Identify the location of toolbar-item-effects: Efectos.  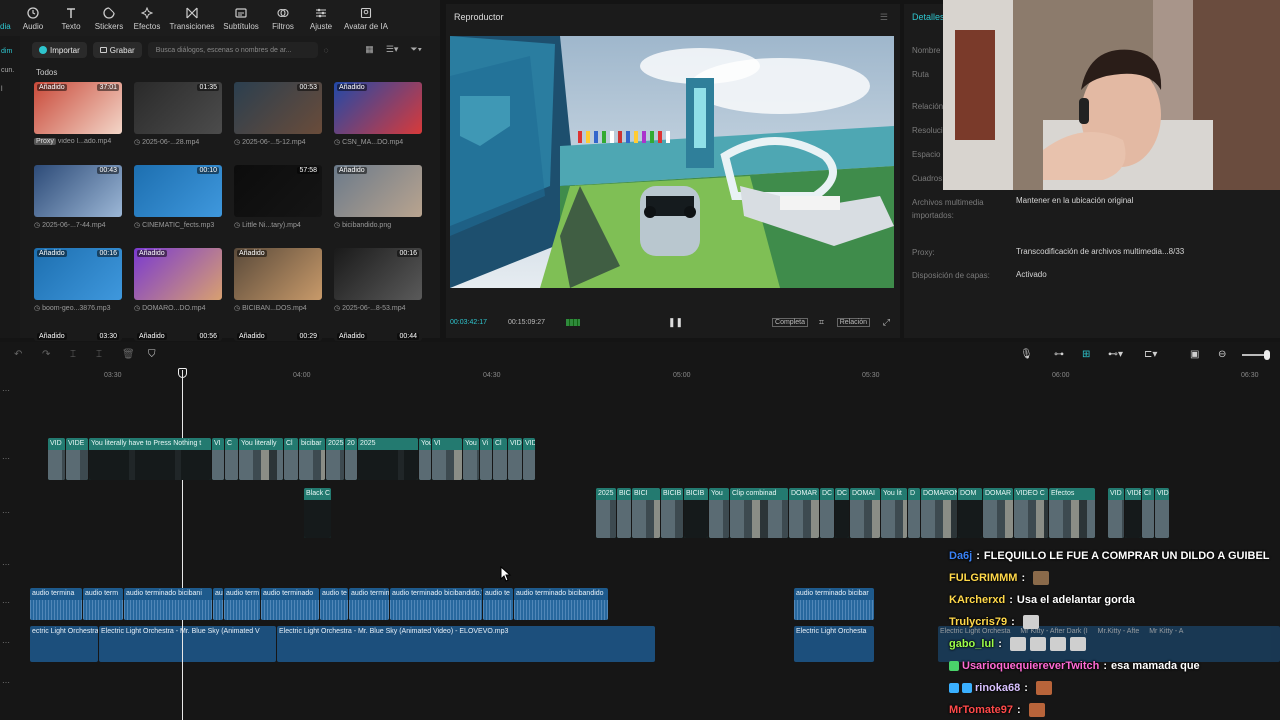
(147, 18).